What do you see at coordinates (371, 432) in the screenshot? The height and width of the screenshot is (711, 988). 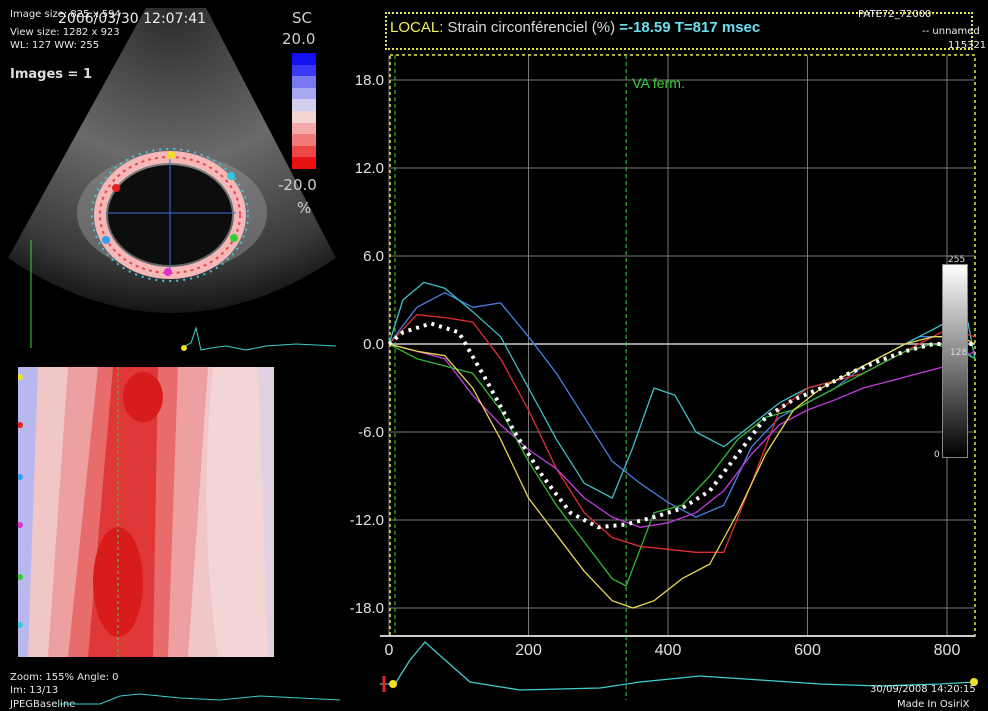 I see `y-tick-label: -6.0` at bounding box center [371, 432].